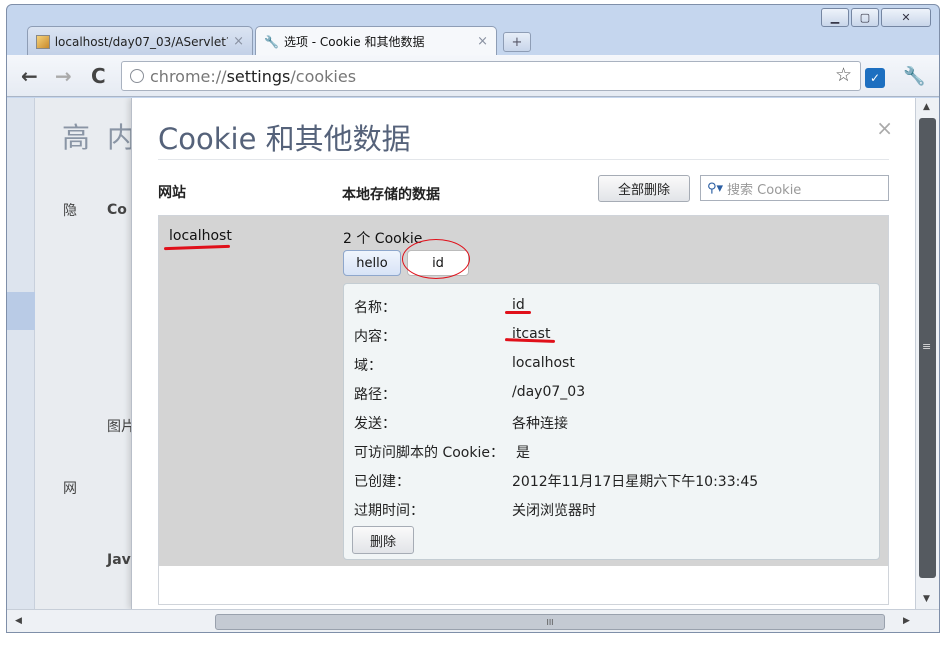  I want to click on annotation-underline, so click(518, 312).